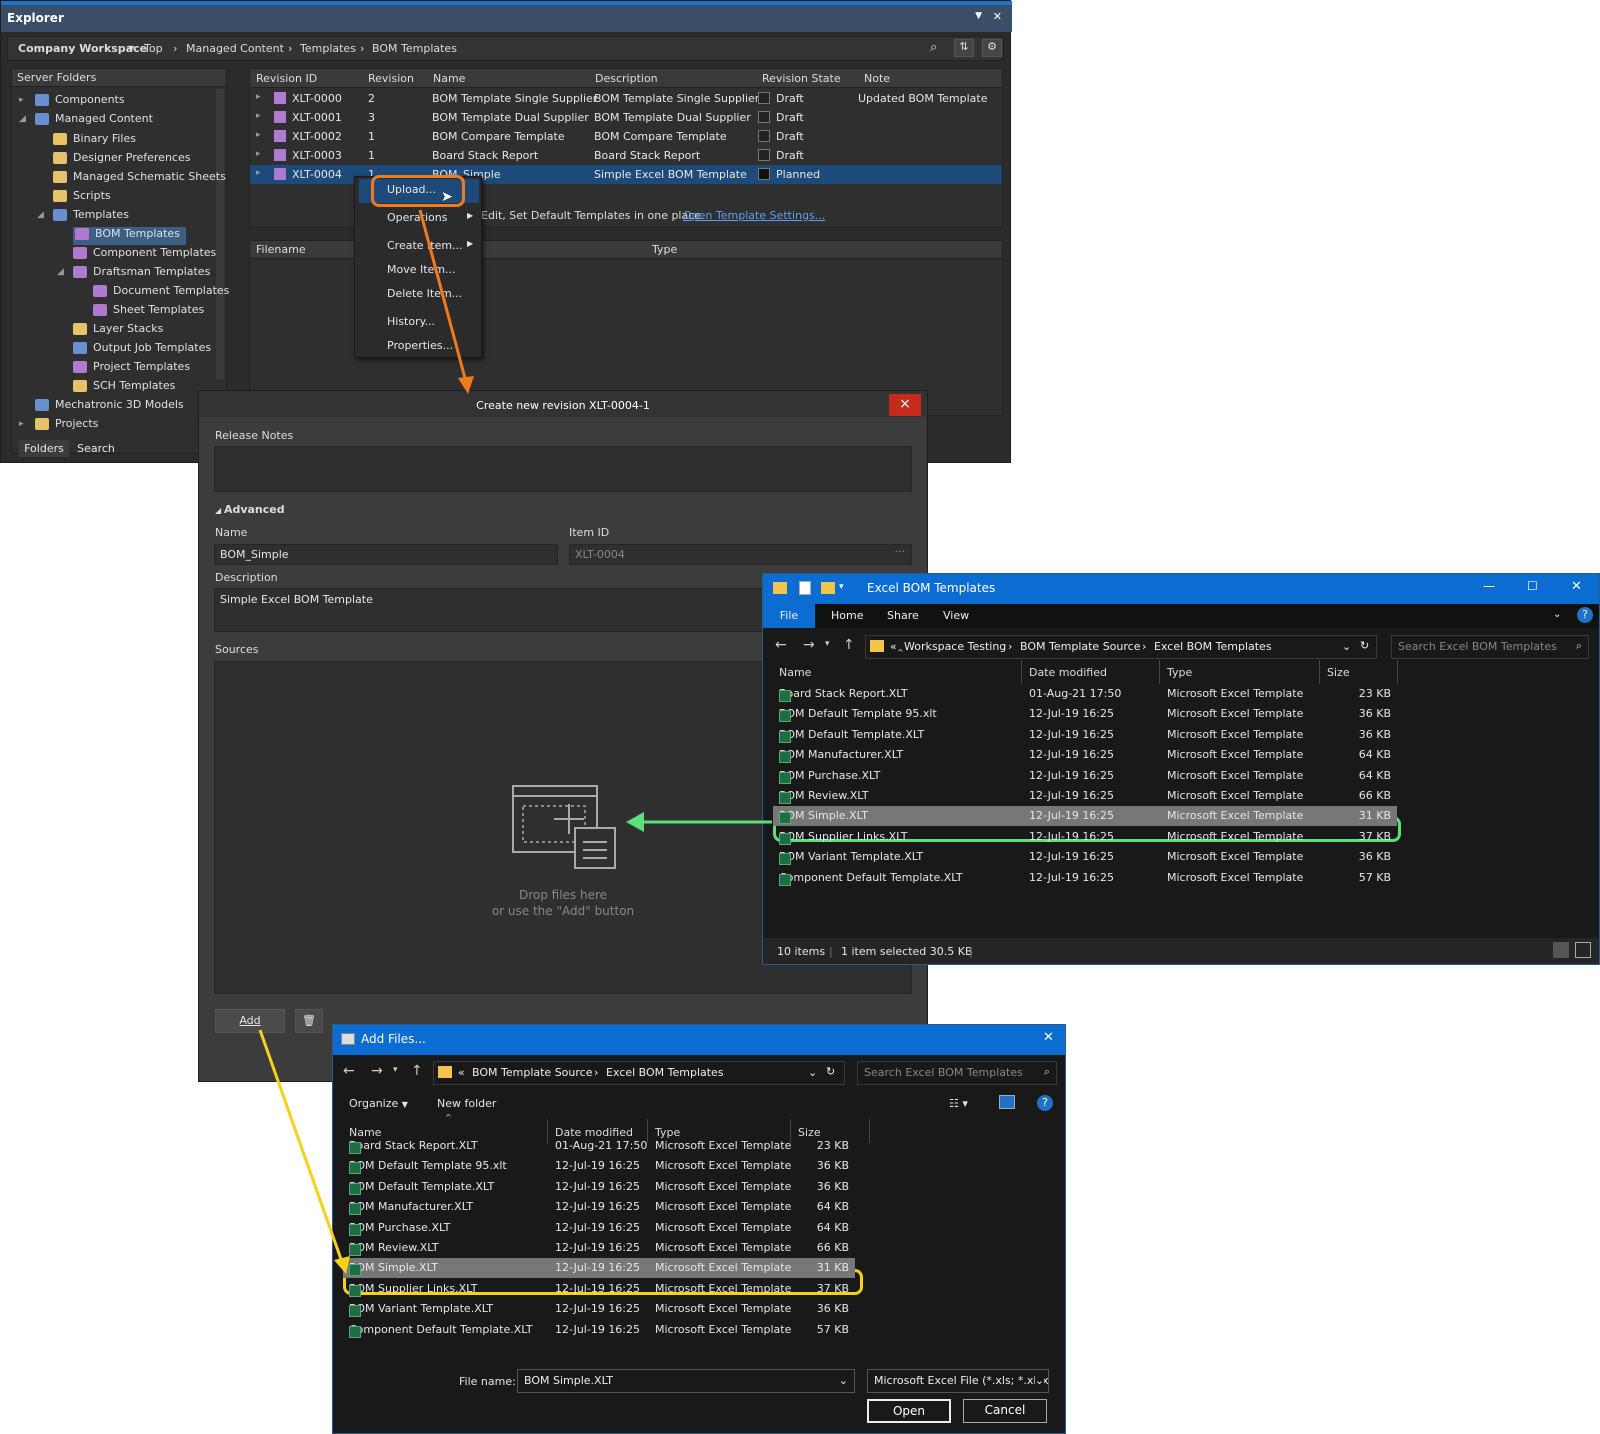 This screenshot has width=1600, height=1434. Describe the element at coordinates (250, 1021) in the screenshot. I see `add-button: Add` at that location.